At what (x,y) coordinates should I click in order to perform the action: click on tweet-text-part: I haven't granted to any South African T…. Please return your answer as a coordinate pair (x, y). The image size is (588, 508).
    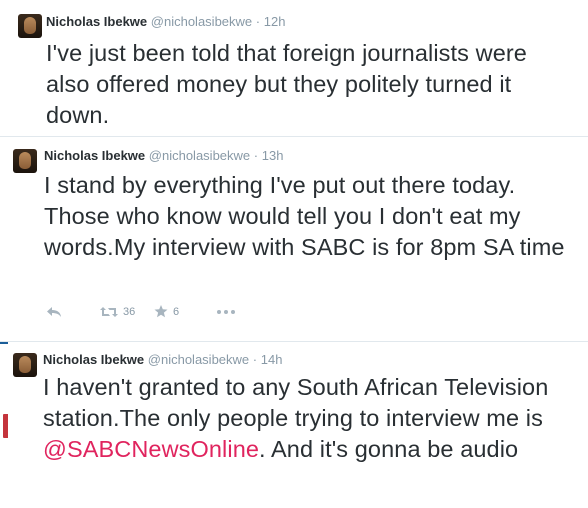
    Looking at the image, I should click on (296, 402).